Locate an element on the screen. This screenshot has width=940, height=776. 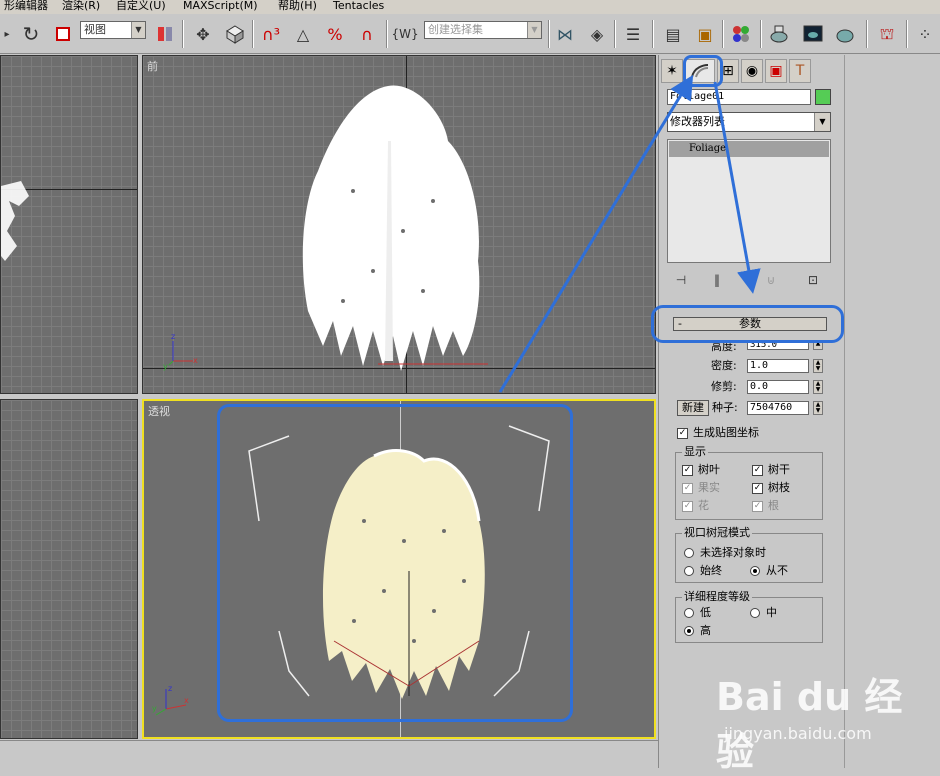
watermark-logo: Bai du 经验 is located at coordinates (809, 724).